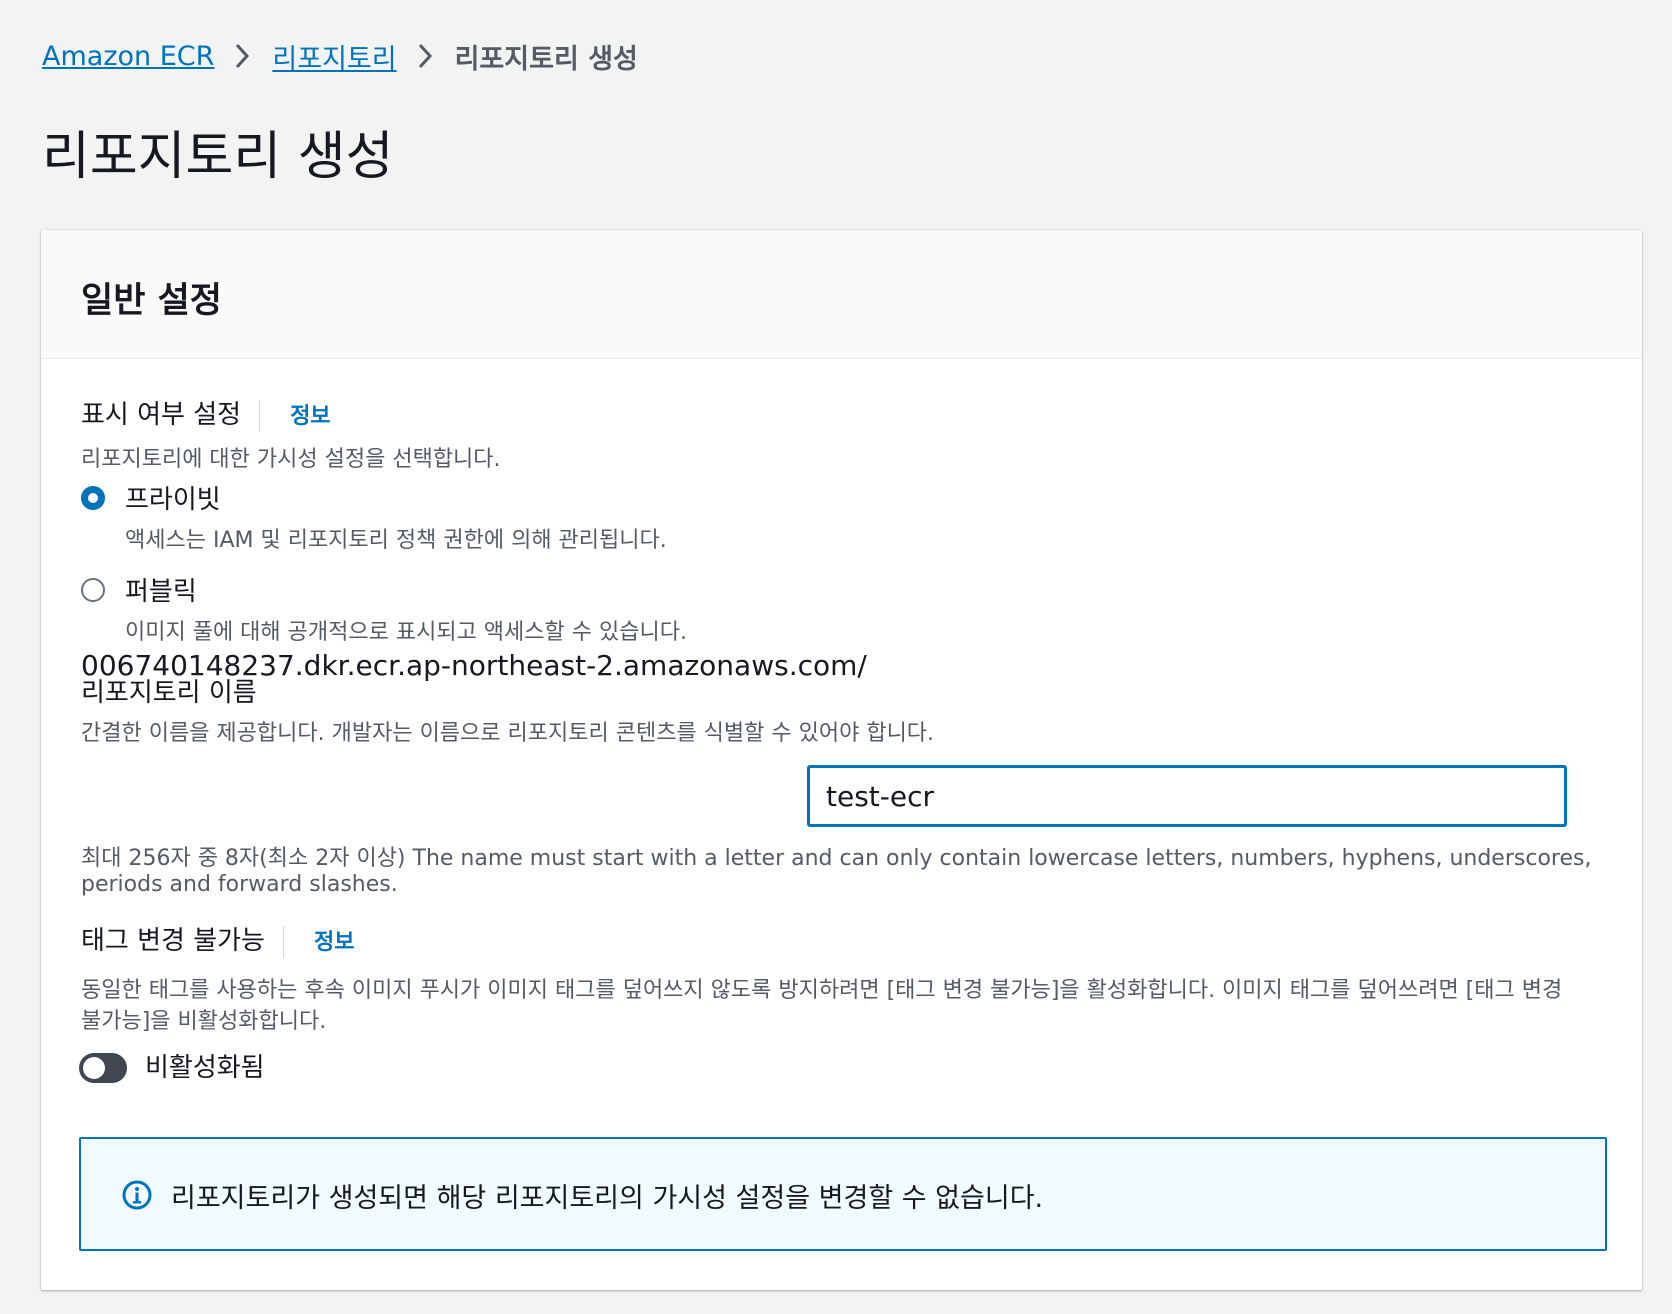  Describe the element at coordinates (173, 497) in the screenshot. I see `private-label: 프라이빗` at that location.